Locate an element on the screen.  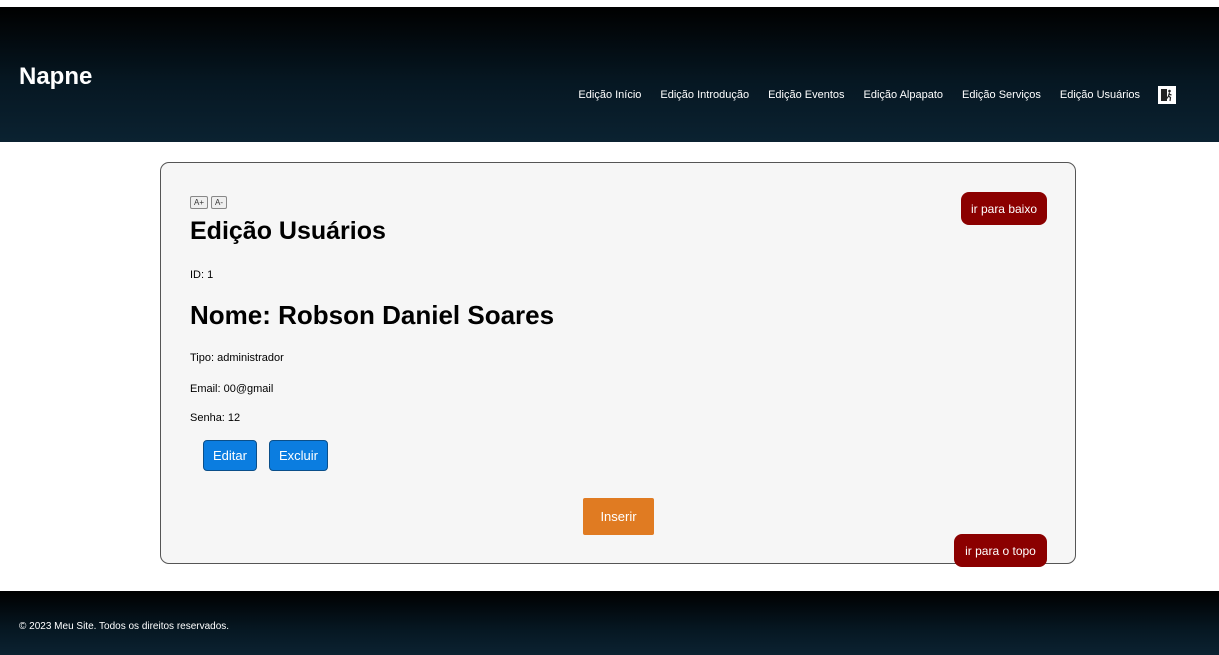
nav-link-edicao-eventos: Edição Eventos is located at coordinates (806, 95).